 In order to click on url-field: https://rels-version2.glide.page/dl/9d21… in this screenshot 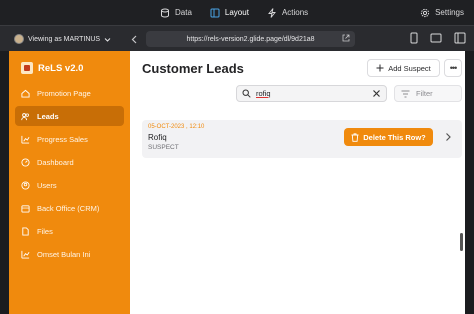, I will do `click(250, 39)`.